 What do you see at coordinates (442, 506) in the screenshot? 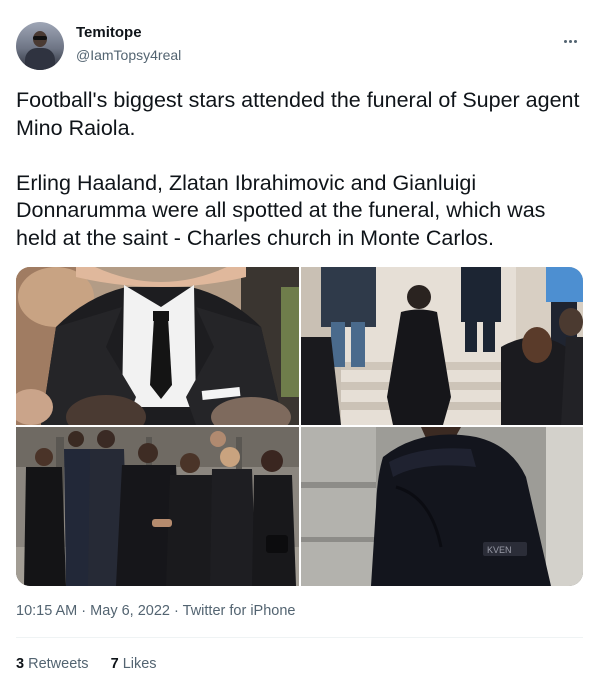
I see `photo-jacket-closeup: KVEN` at bounding box center [442, 506].